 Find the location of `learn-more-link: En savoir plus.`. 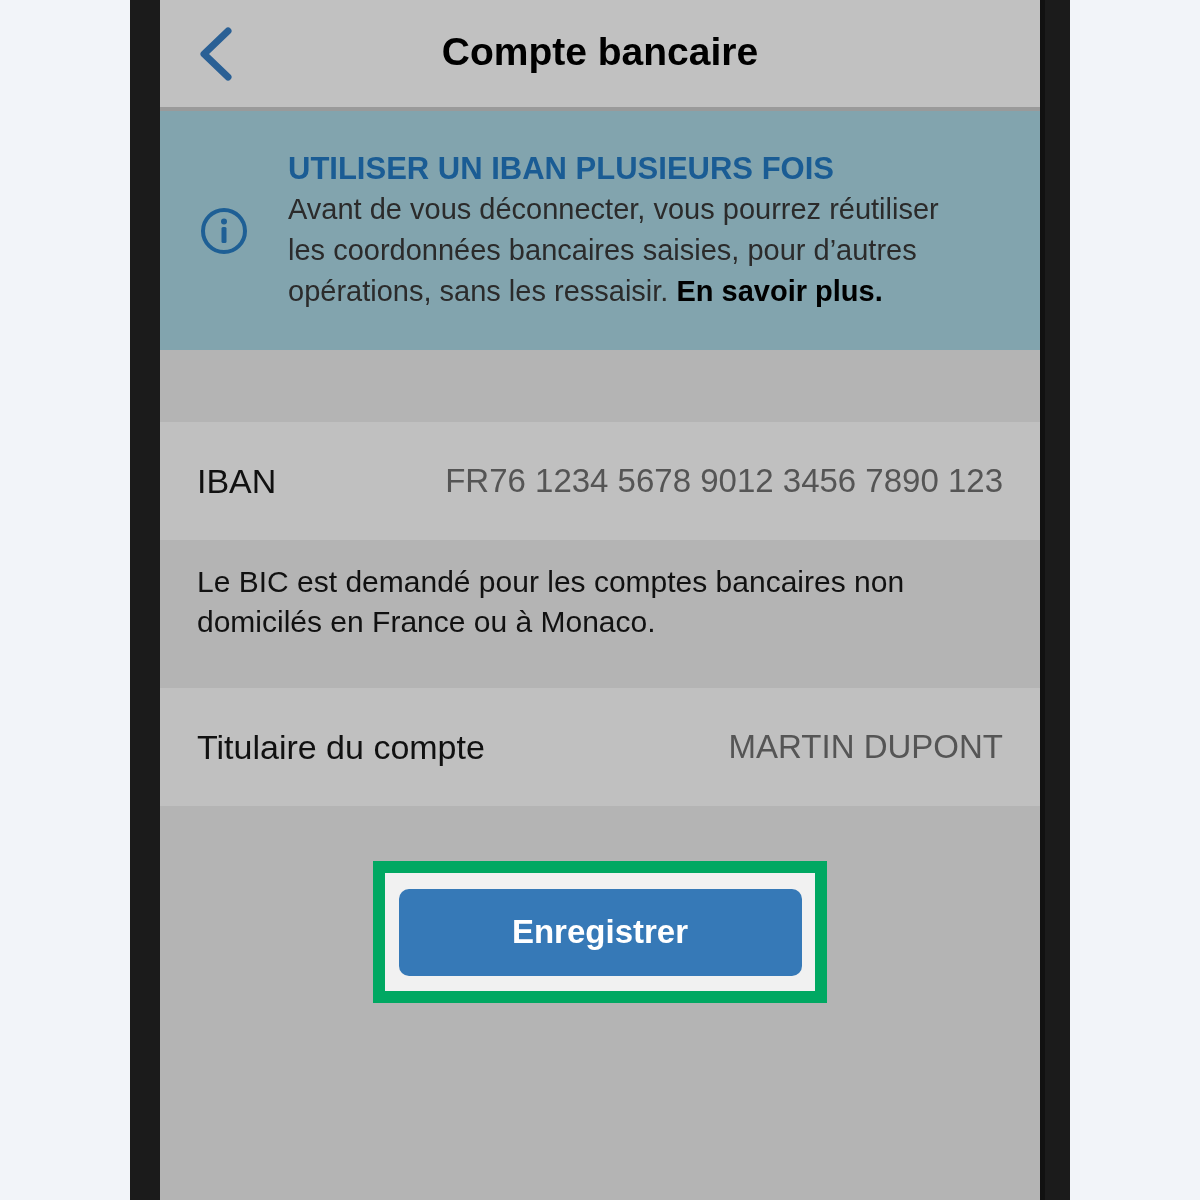

learn-more-link: En savoir plus. is located at coordinates (779, 291).